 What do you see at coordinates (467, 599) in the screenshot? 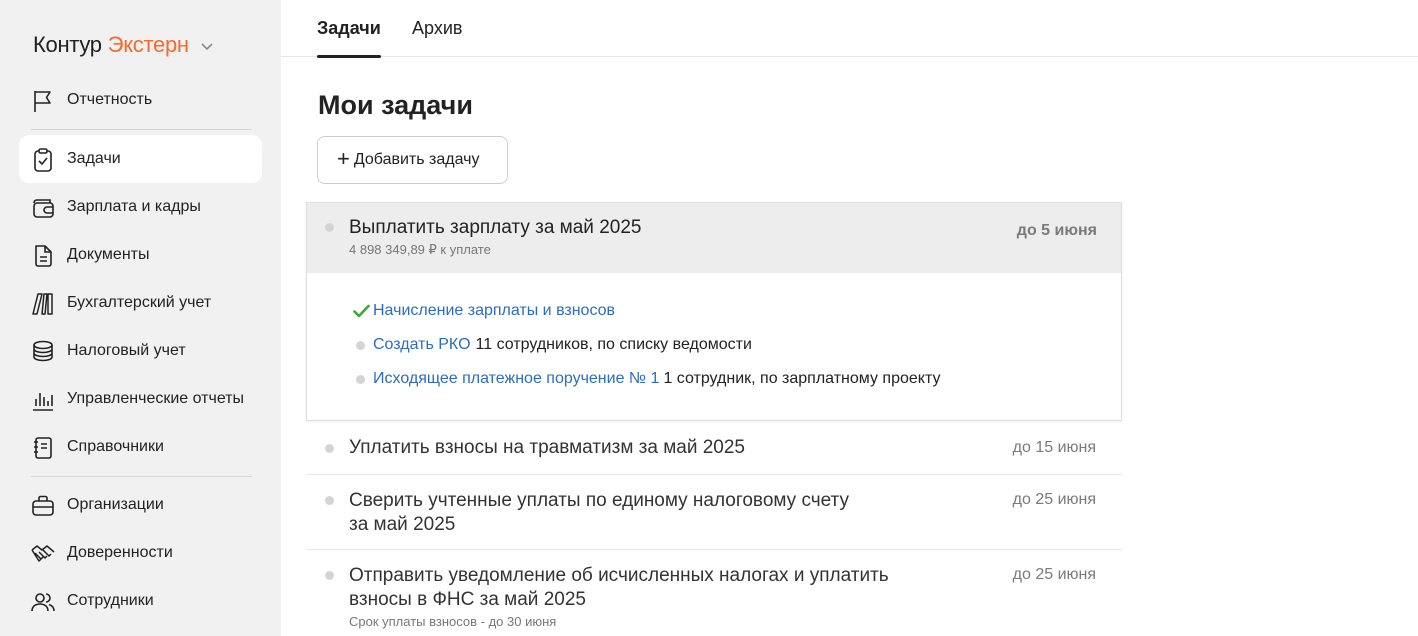
I see `task-title: взносы в ФНС за май 2025` at bounding box center [467, 599].